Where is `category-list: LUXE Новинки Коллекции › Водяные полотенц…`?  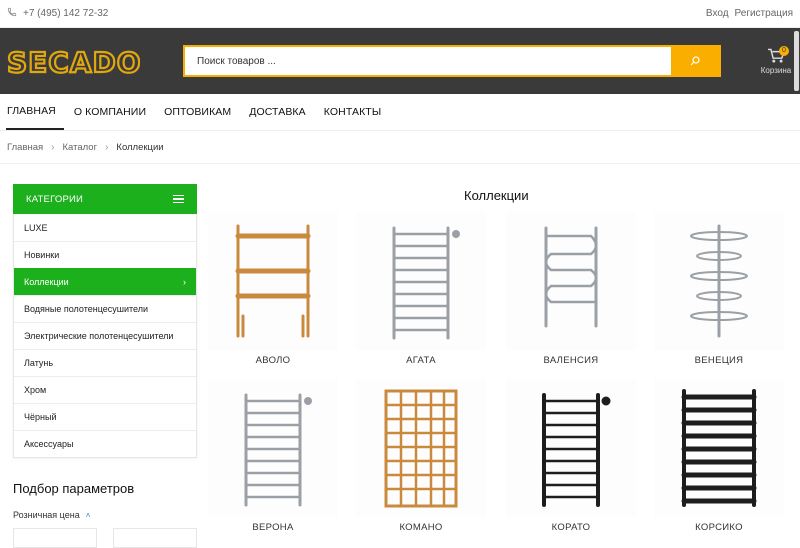
category-list: LUXE Новинки Коллекции › Водяные полотенц… is located at coordinates (105, 336).